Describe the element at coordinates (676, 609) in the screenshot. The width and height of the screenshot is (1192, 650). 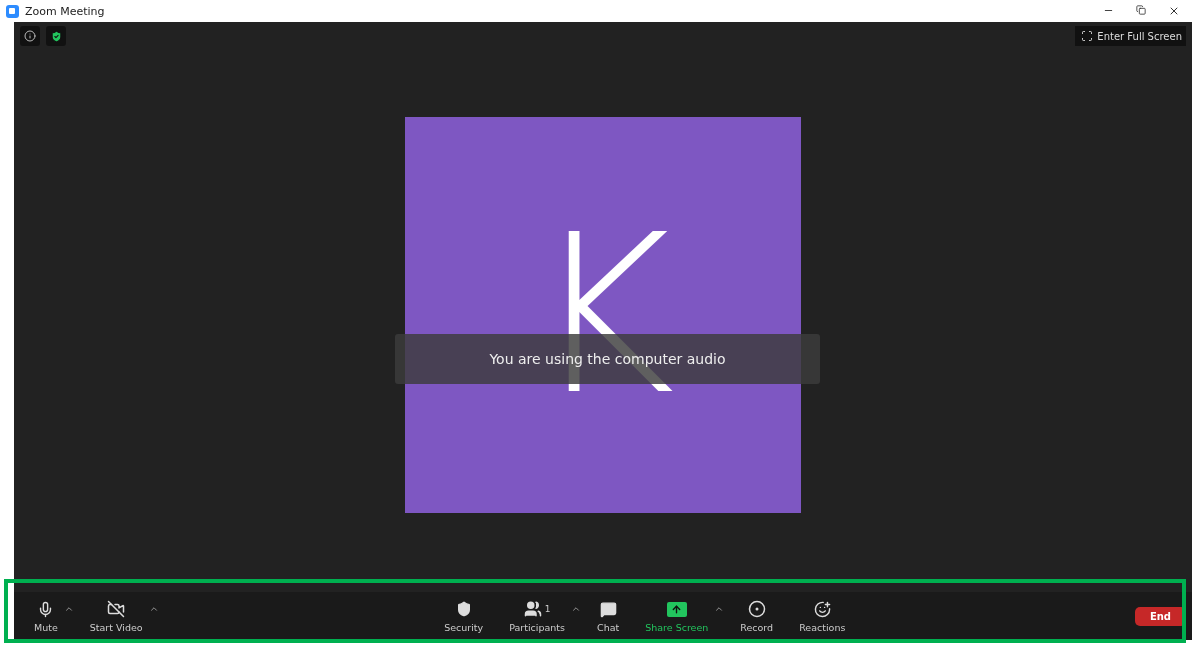
I see `share-screen-icon` at that location.